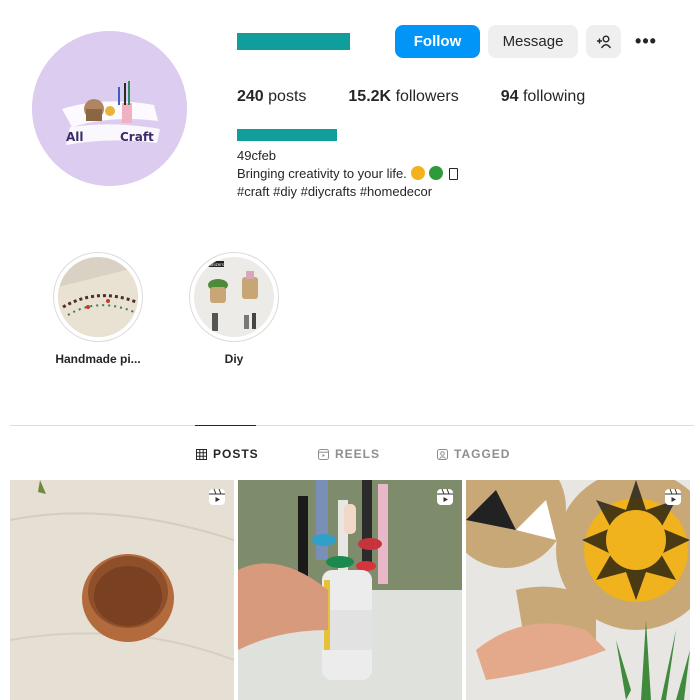 This screenshot has height=700, width=700. I want to click on avatar-text-left: All, so click(75, 137).